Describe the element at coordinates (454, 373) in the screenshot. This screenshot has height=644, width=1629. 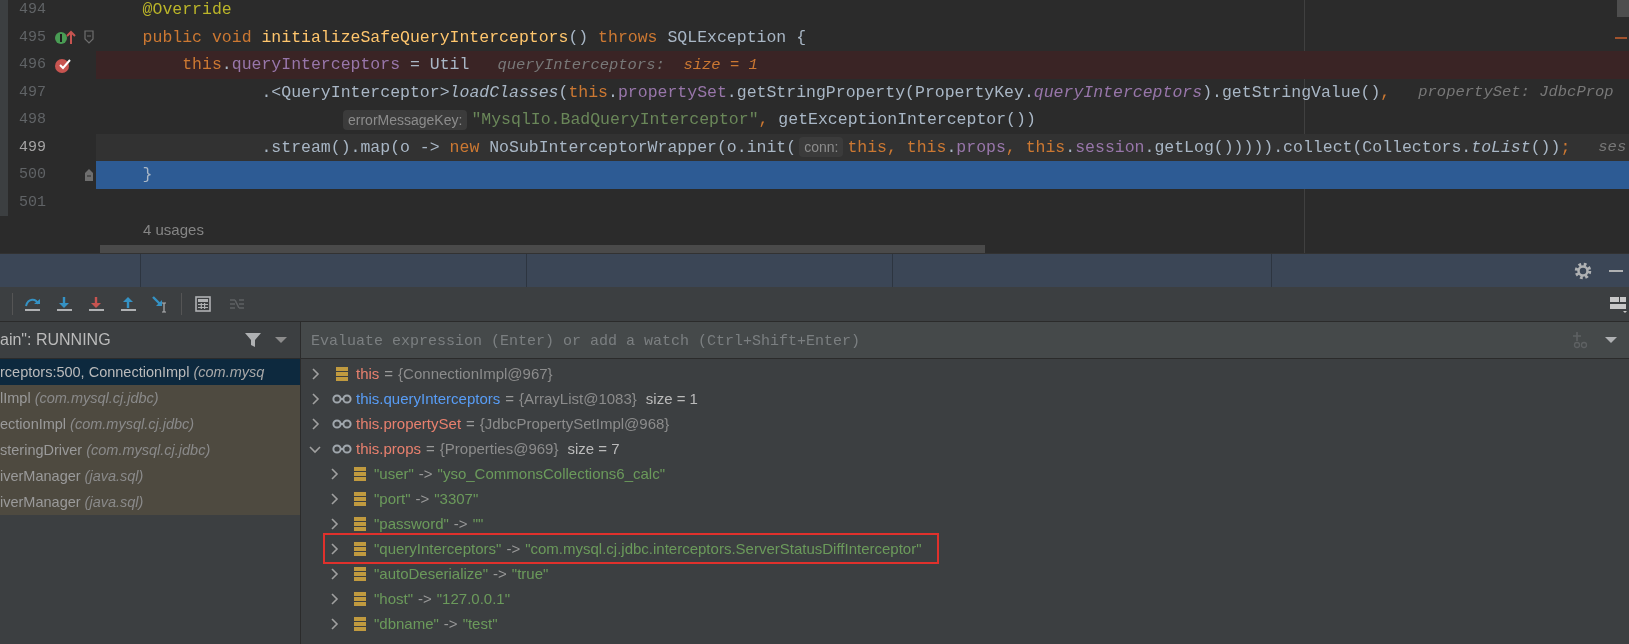
I see `variable-text: this = {ConnectionImpl@967}` at that location.